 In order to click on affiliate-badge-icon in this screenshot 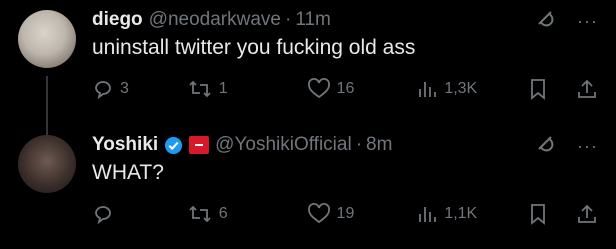, I will do `click(199, 145)`.